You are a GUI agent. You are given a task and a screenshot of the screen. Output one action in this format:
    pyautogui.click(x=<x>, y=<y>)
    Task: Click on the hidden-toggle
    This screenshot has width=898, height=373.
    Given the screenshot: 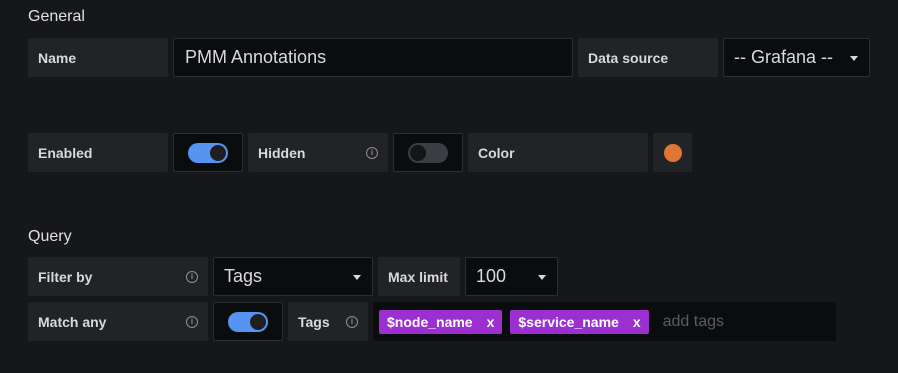 What is the action you would take?
    pyautogui.click(x=428, y=152)
    